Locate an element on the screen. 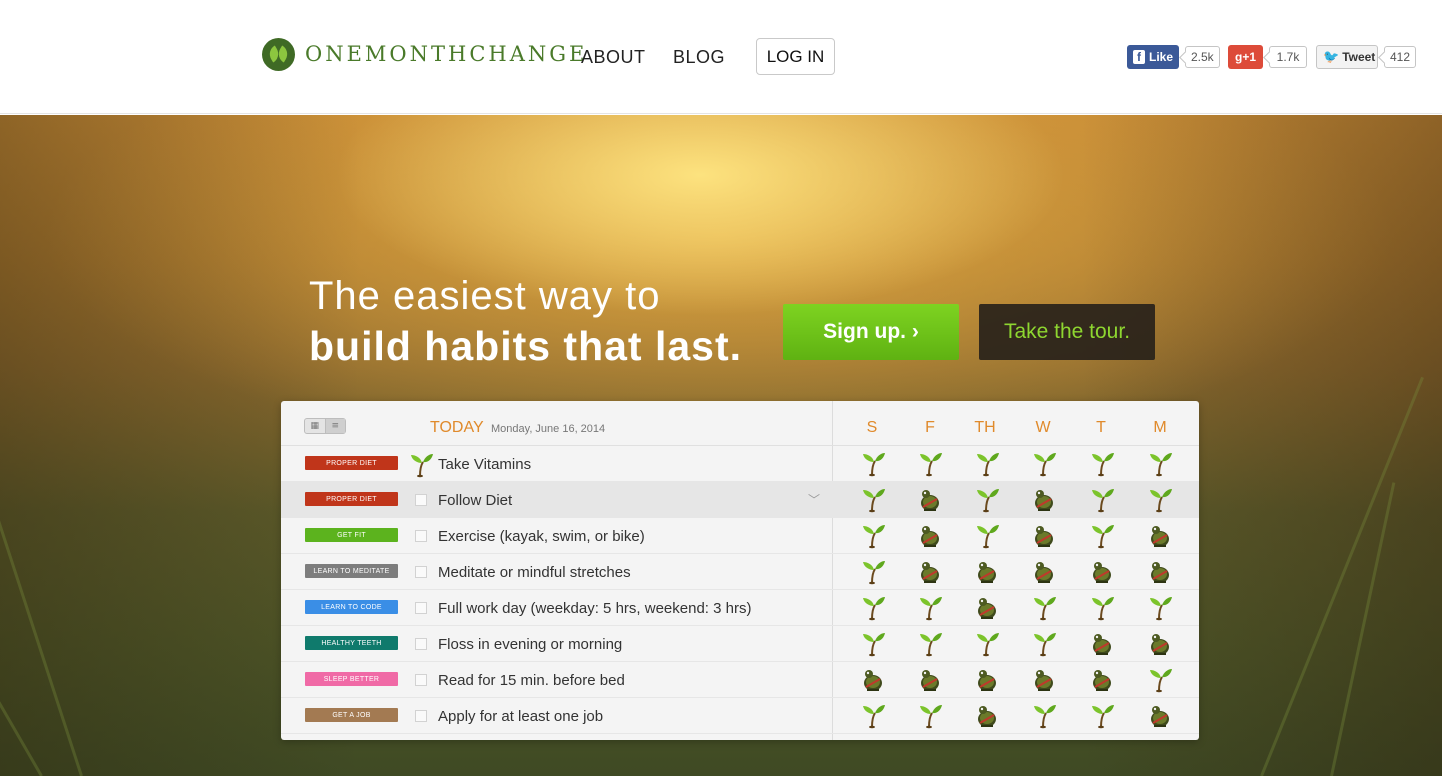 The height and width of the screenshot is (776, 1442). facebook-icon: f is located at coordinates (1139, 57).